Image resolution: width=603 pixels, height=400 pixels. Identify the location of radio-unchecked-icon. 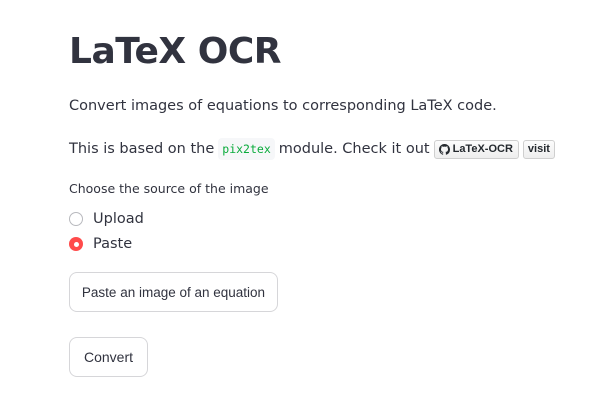
(76, 219).